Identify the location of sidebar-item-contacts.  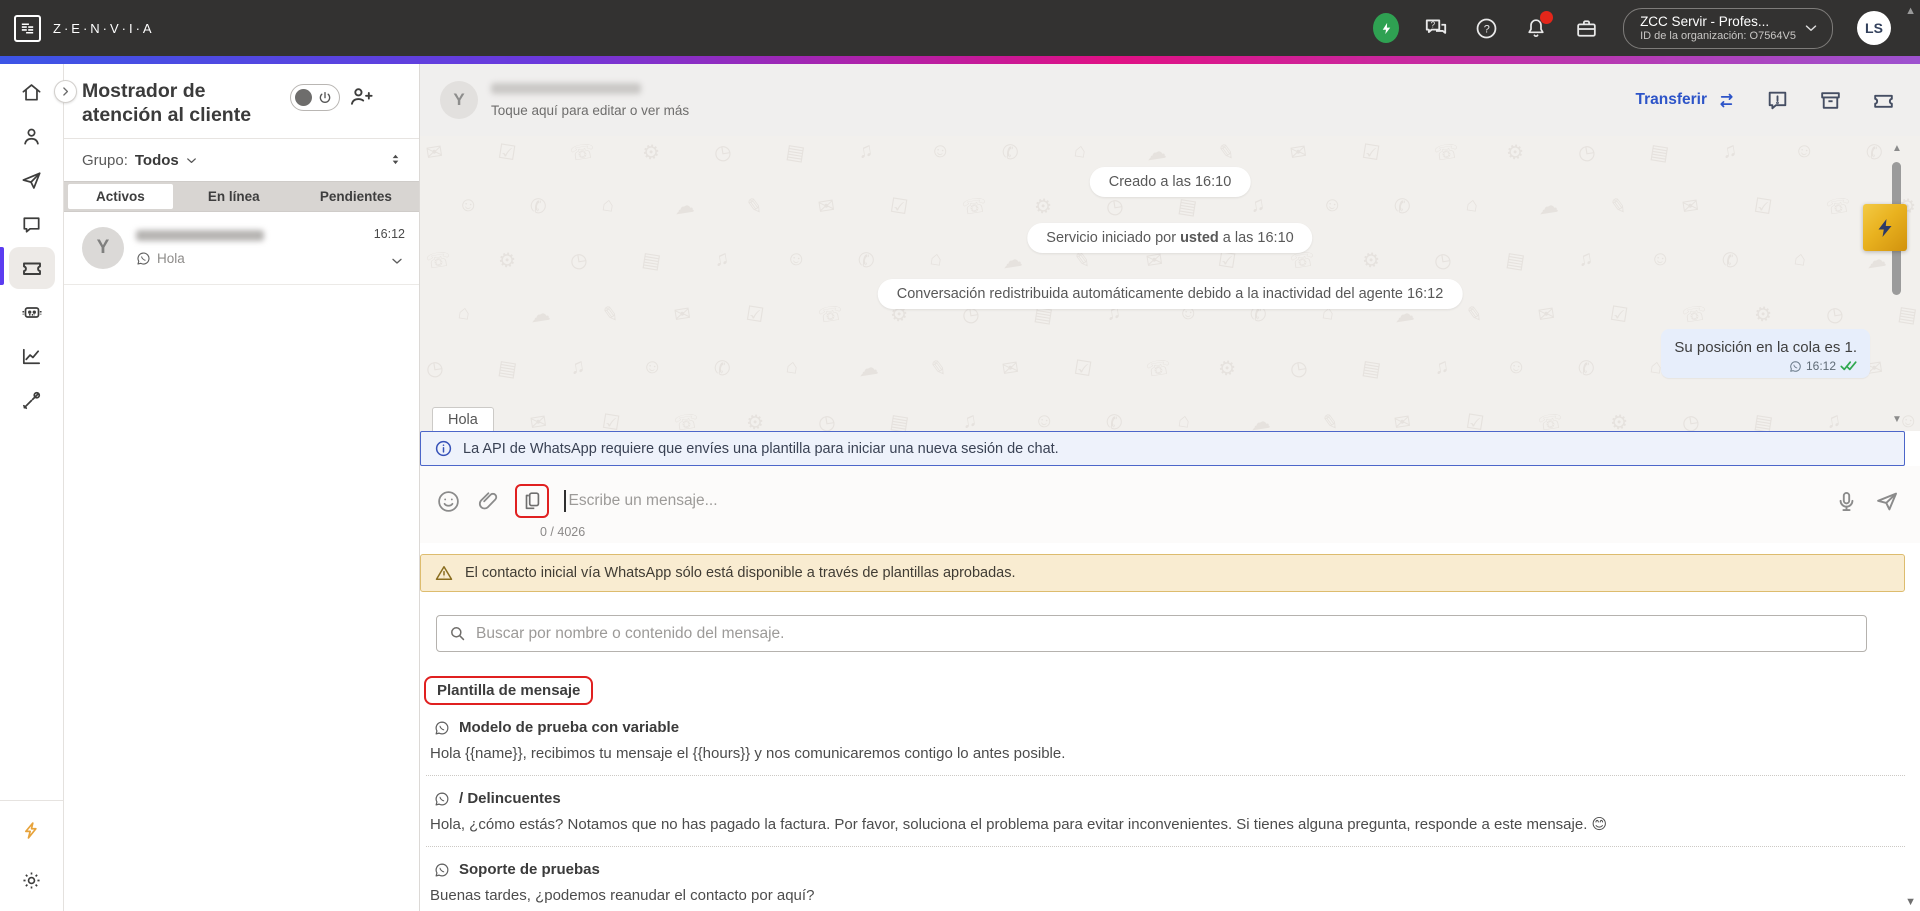
(32, 136).